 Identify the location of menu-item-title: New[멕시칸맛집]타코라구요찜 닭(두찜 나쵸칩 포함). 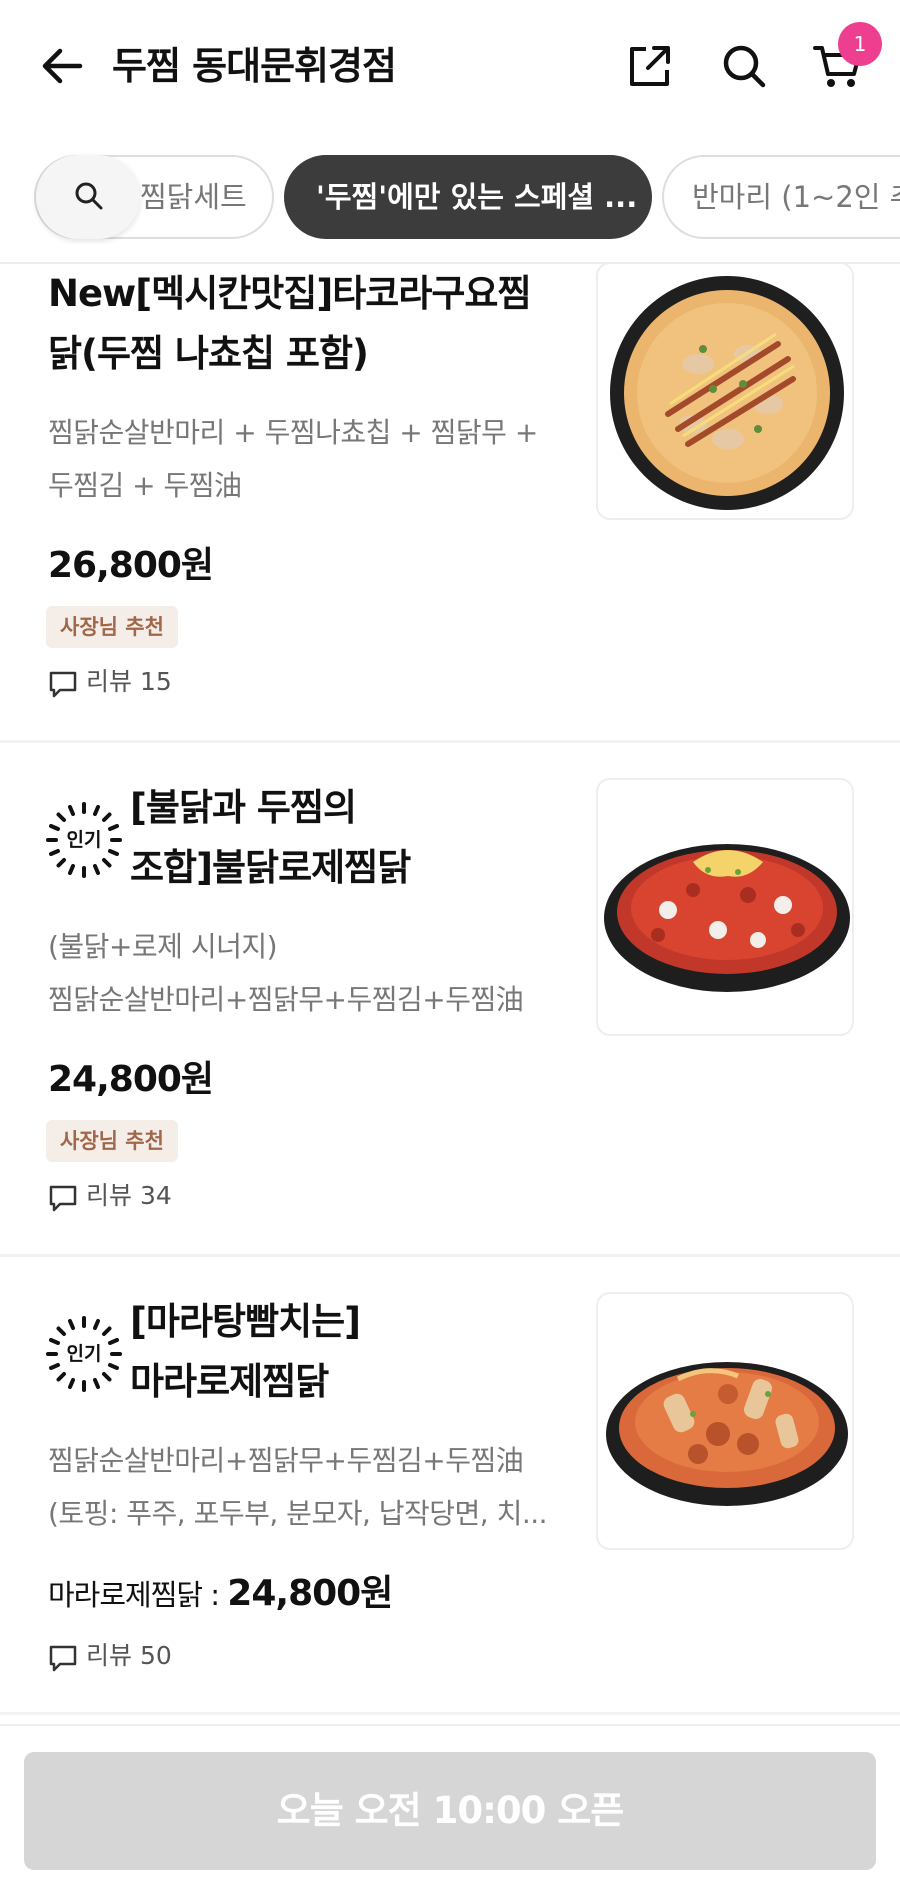
(290, 323).